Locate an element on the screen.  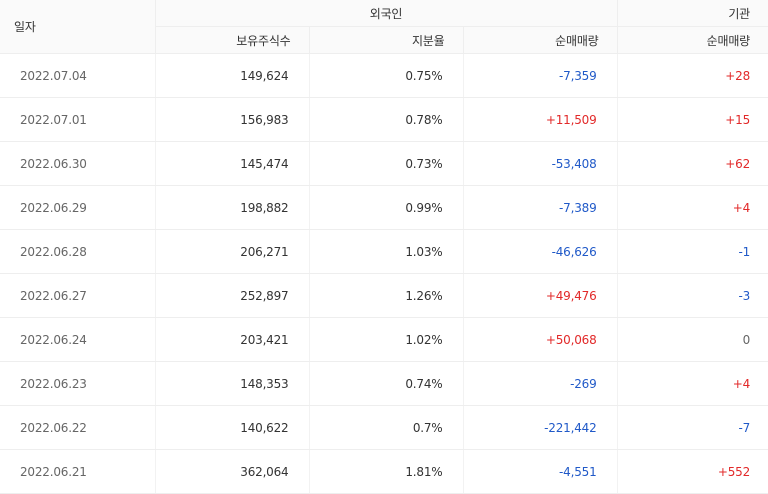
table-row: 2022.06.23 148,353 0.74% -269 +4 is located at coordinates (384, 383).